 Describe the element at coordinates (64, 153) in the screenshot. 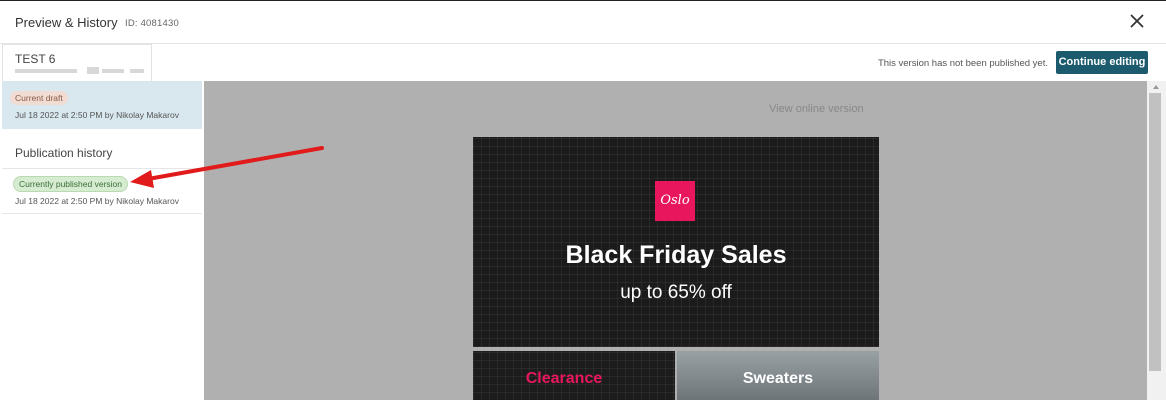

I see `publication-history-heading: Publication history` at that location.